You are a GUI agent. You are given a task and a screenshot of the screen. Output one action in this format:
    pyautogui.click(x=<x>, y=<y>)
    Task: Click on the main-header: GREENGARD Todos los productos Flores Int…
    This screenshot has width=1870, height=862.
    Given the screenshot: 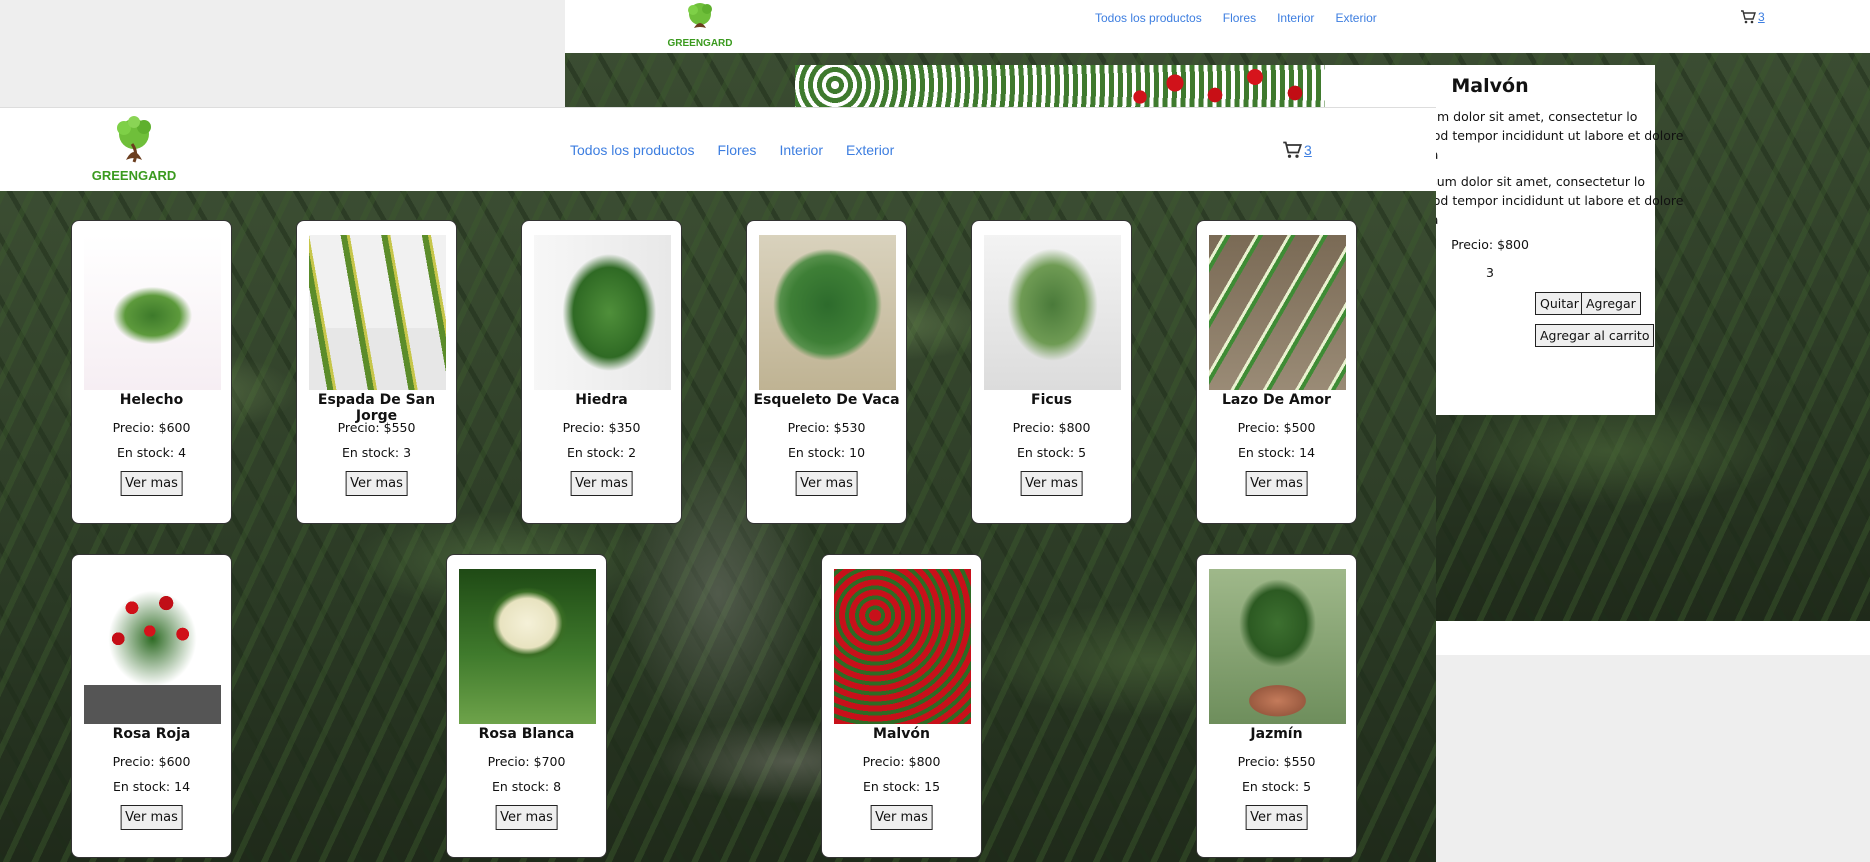 What is the action you would take?
    pyautogui.click(x=718, y=149)
    